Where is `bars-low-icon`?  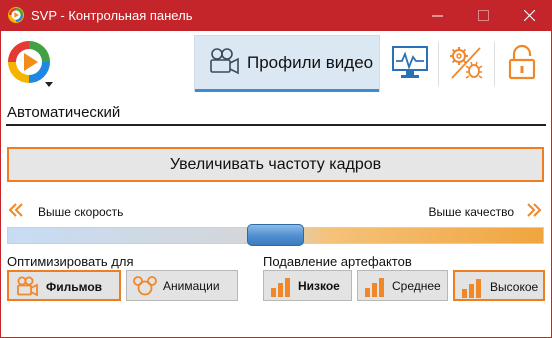 bars-low-icon is located at coordinates (280, 287).